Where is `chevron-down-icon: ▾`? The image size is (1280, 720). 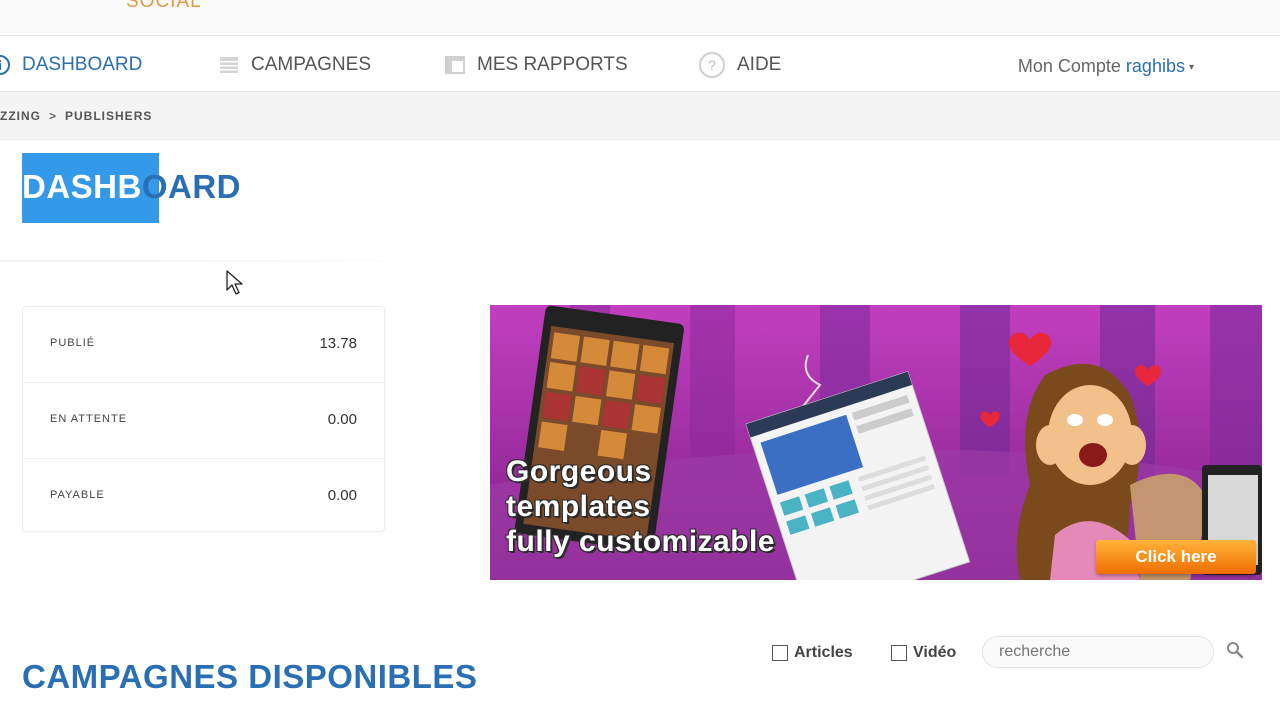
chevron-down-icon: ▾ is located at coordinates (1191, 67).